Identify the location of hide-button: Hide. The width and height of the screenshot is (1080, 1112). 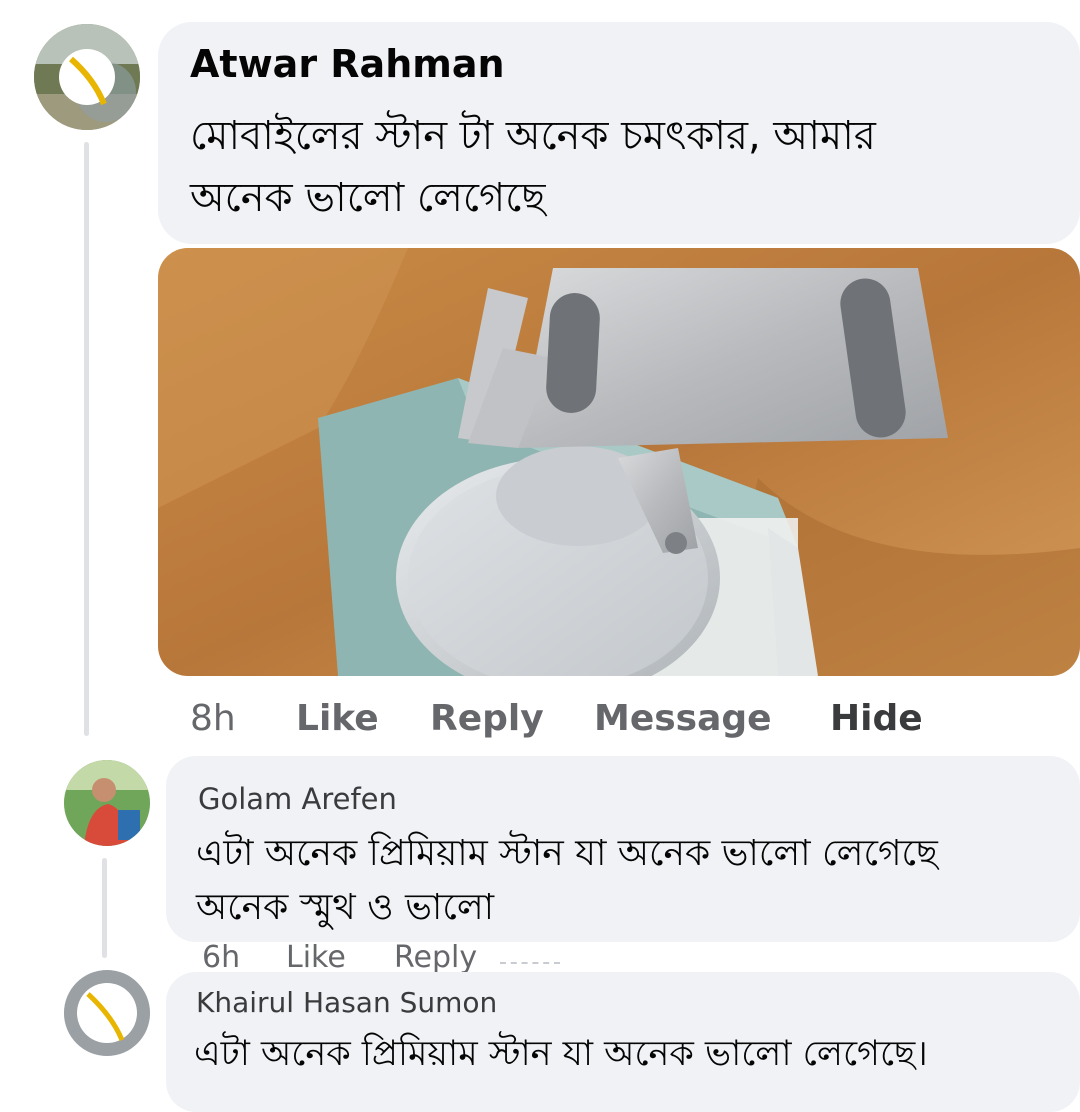
(876, 718).